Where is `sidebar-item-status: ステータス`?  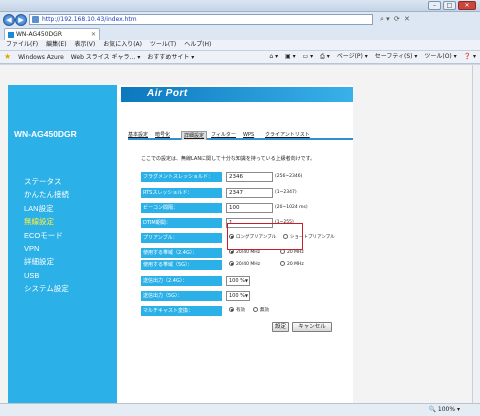 sidebar-item-status: ステータス is located at coordinates (46, 181).